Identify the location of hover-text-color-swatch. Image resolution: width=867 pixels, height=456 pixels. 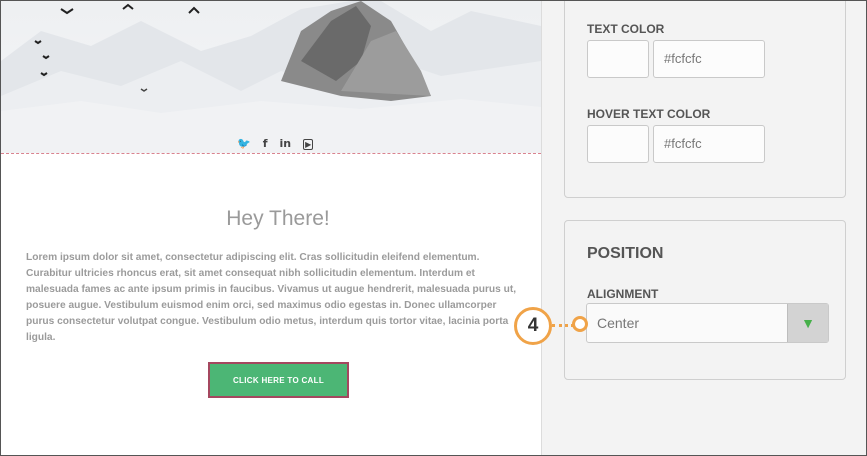
(618, 144).